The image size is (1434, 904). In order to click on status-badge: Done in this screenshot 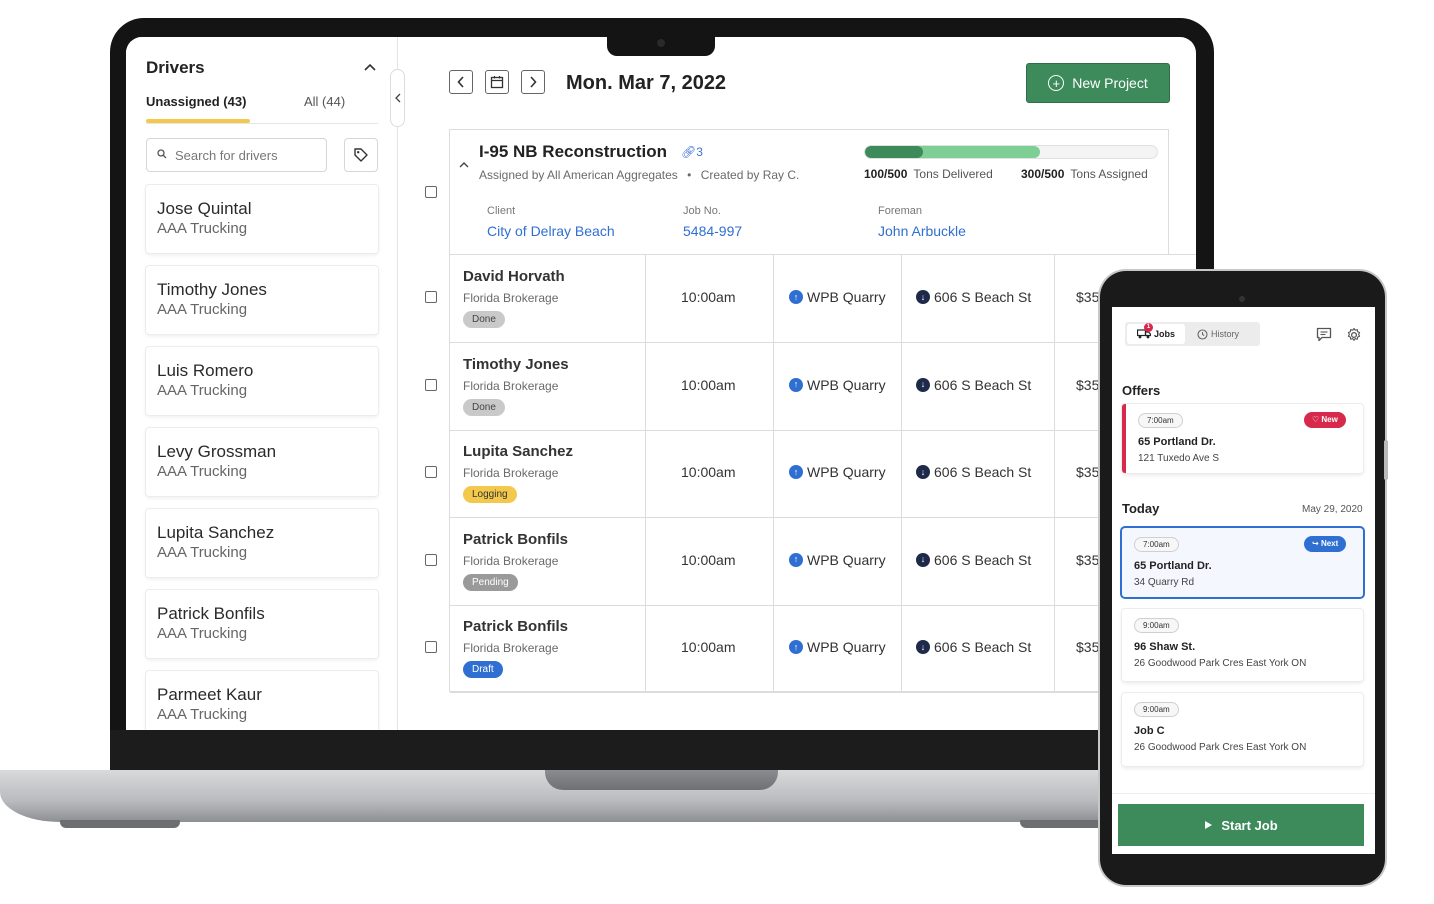, I will do `click(484, 319)`.